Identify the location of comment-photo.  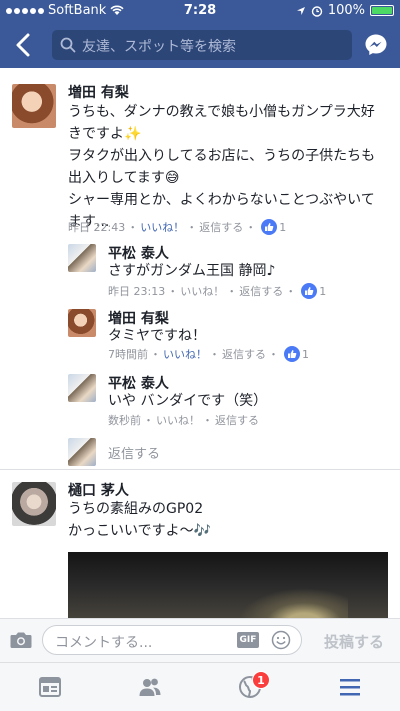
(228, 585).